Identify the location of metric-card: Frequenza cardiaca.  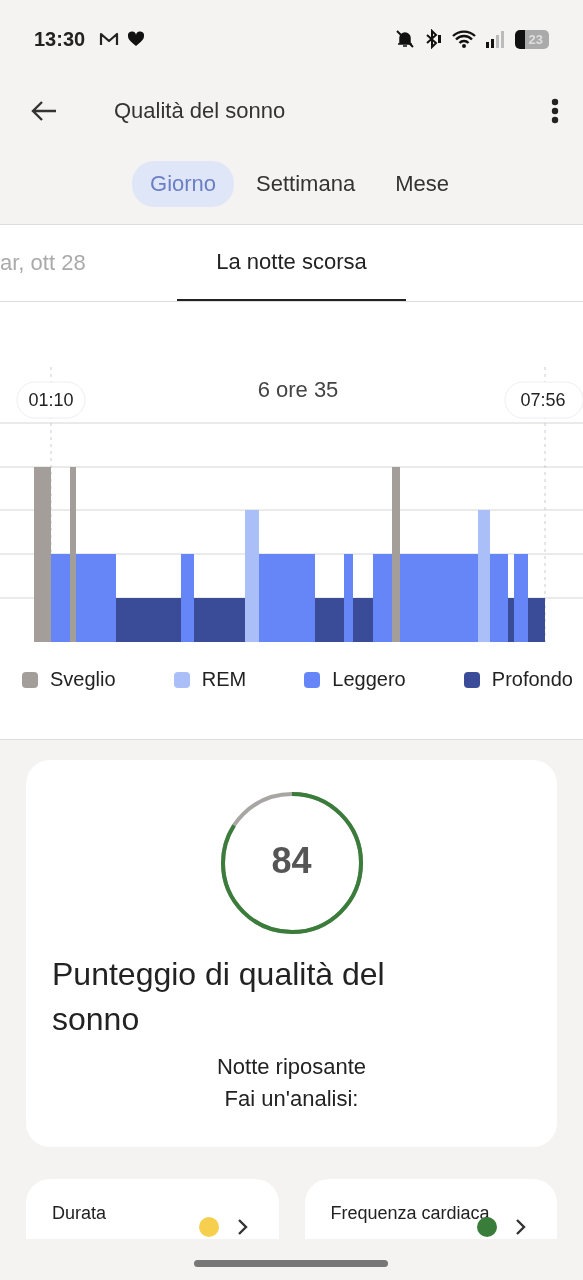
(430, 1209).